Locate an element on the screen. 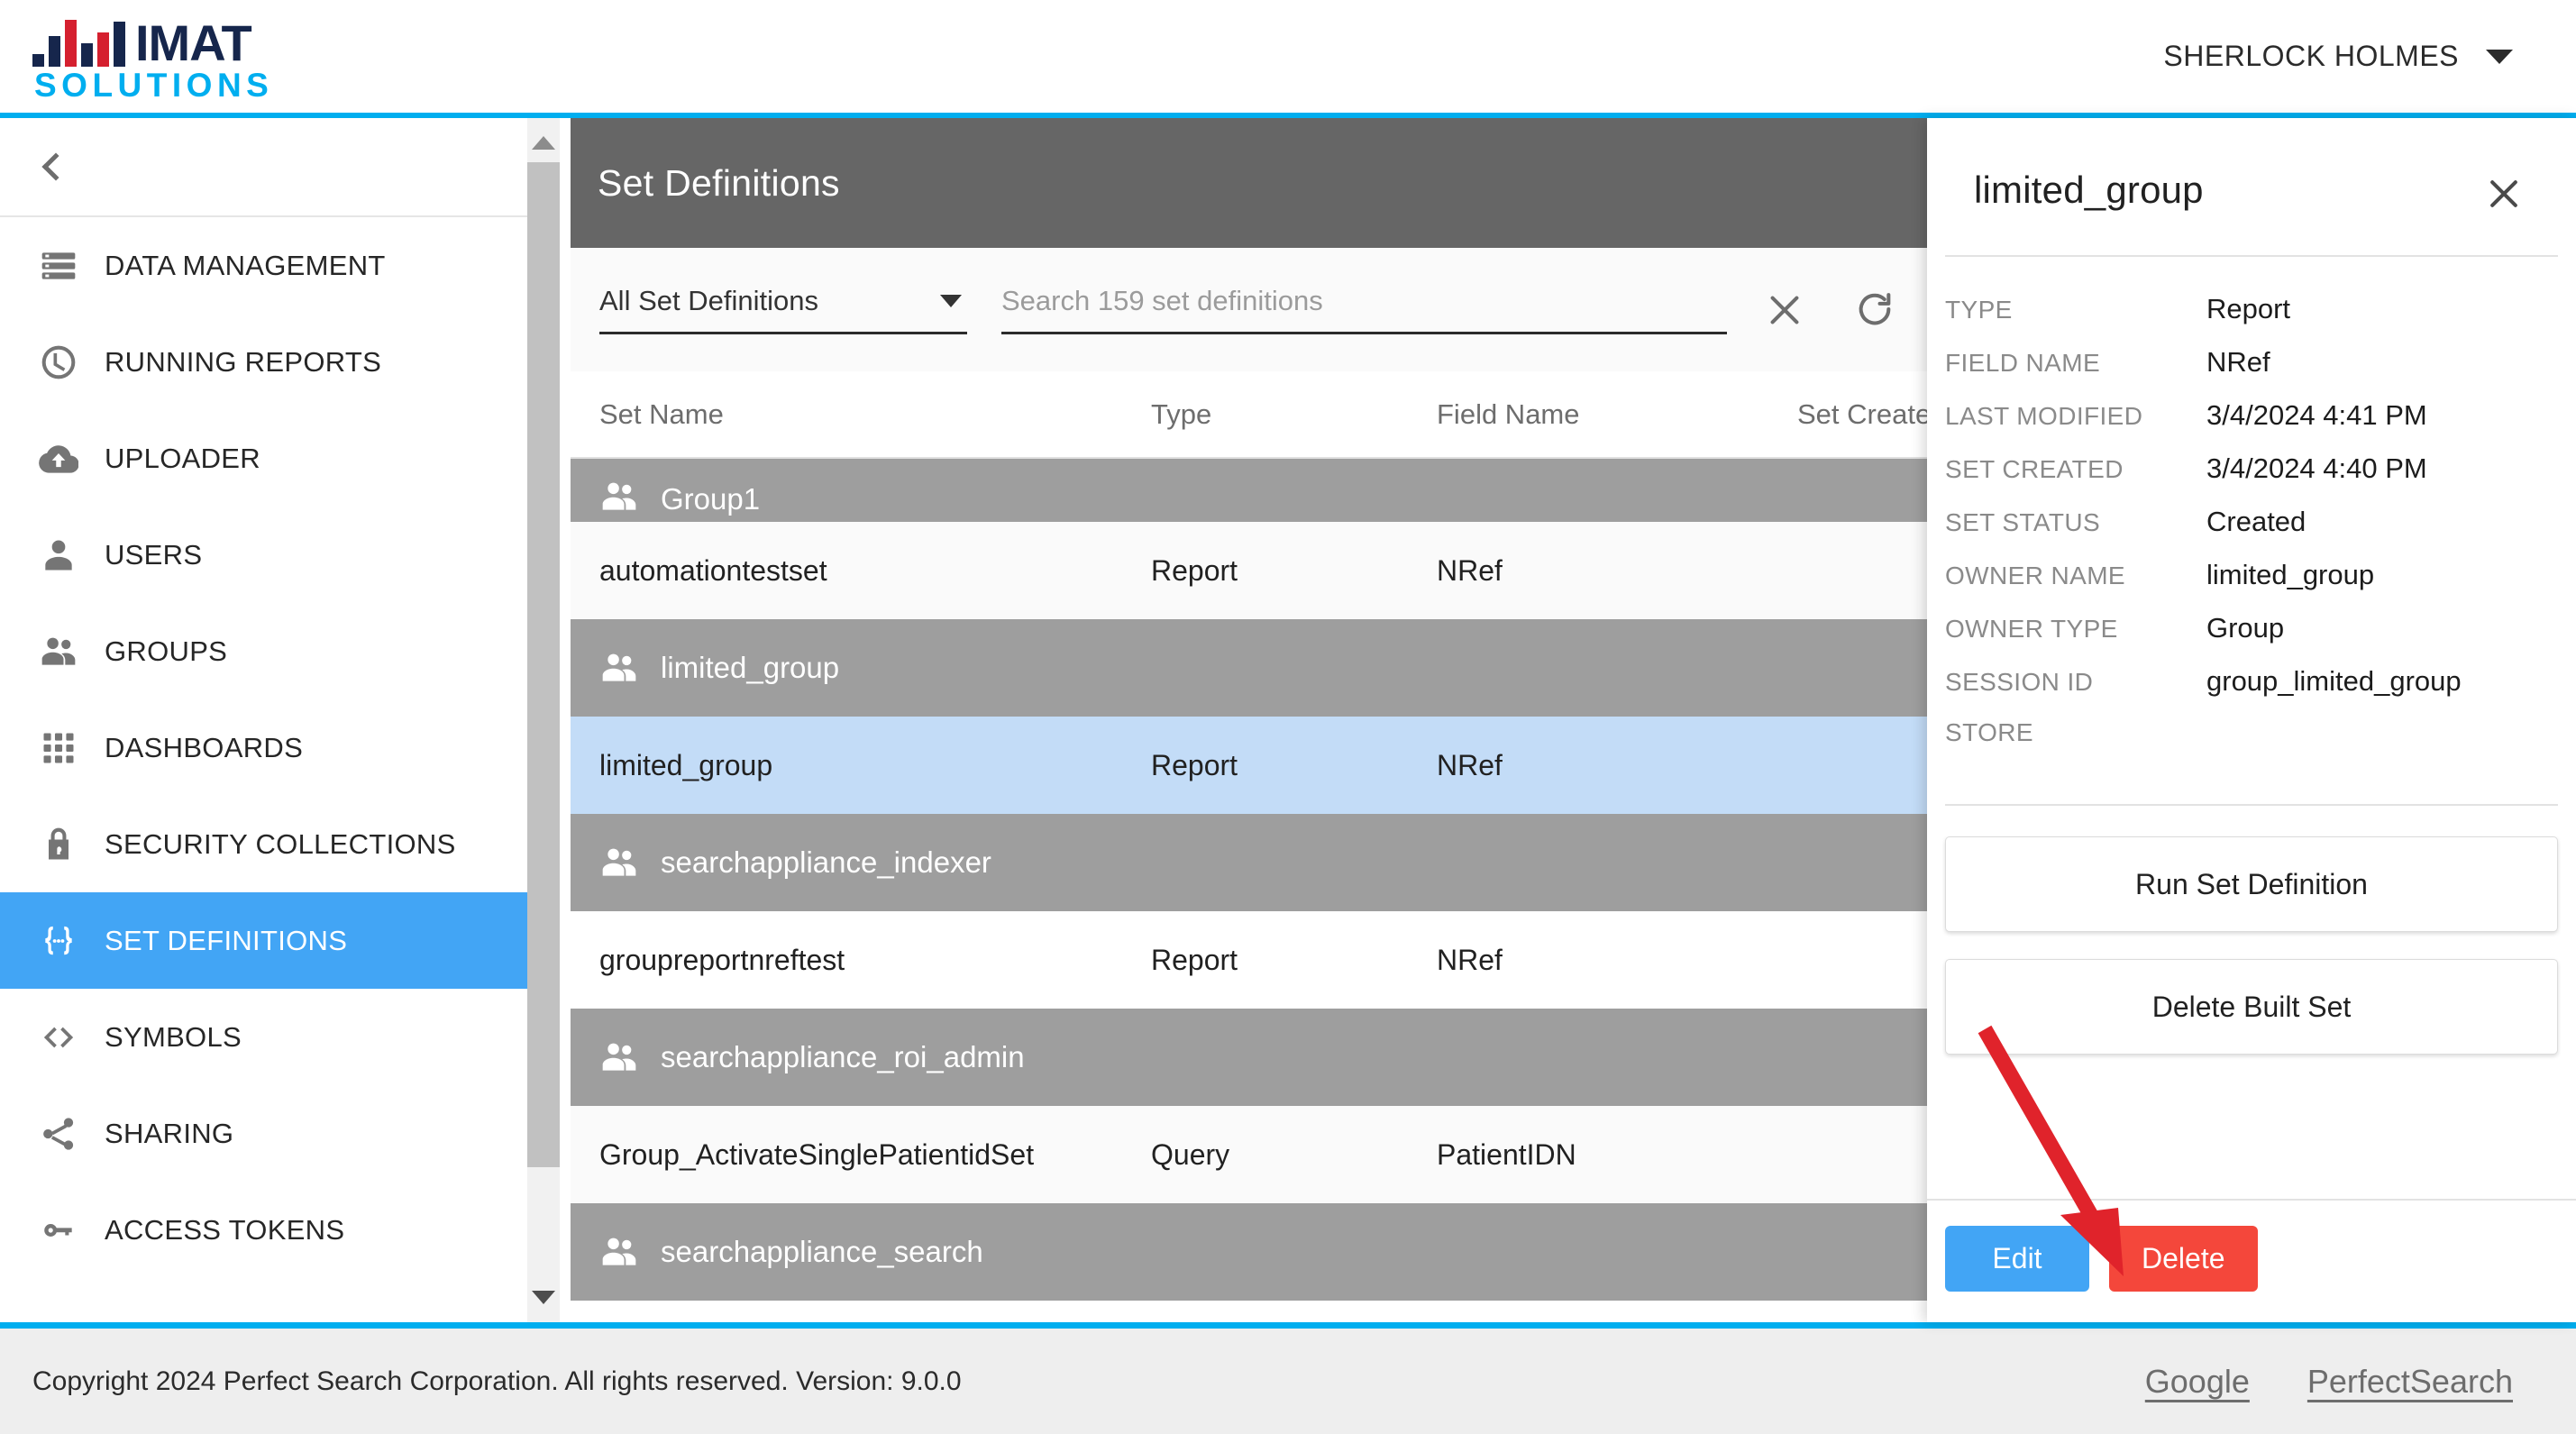 This screenshot has width=2576, height=1434. group-row-label: searchappliance_indexer is located at coordinates (826, 862).